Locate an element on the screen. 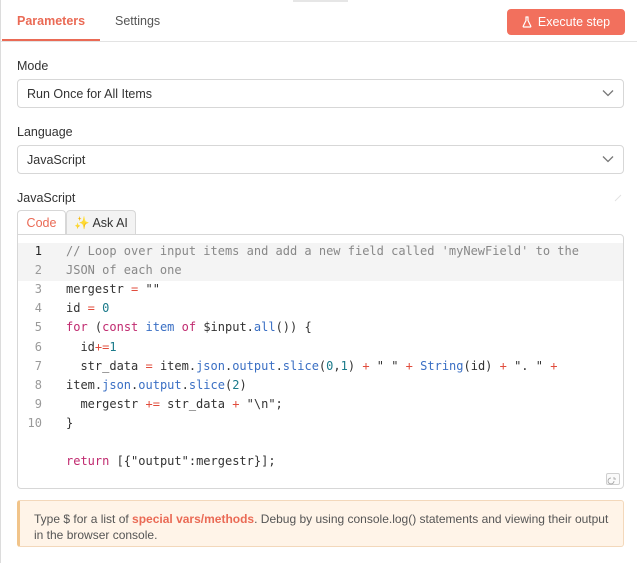  code-line: JSON of each one is located at coordinates (124, 270).